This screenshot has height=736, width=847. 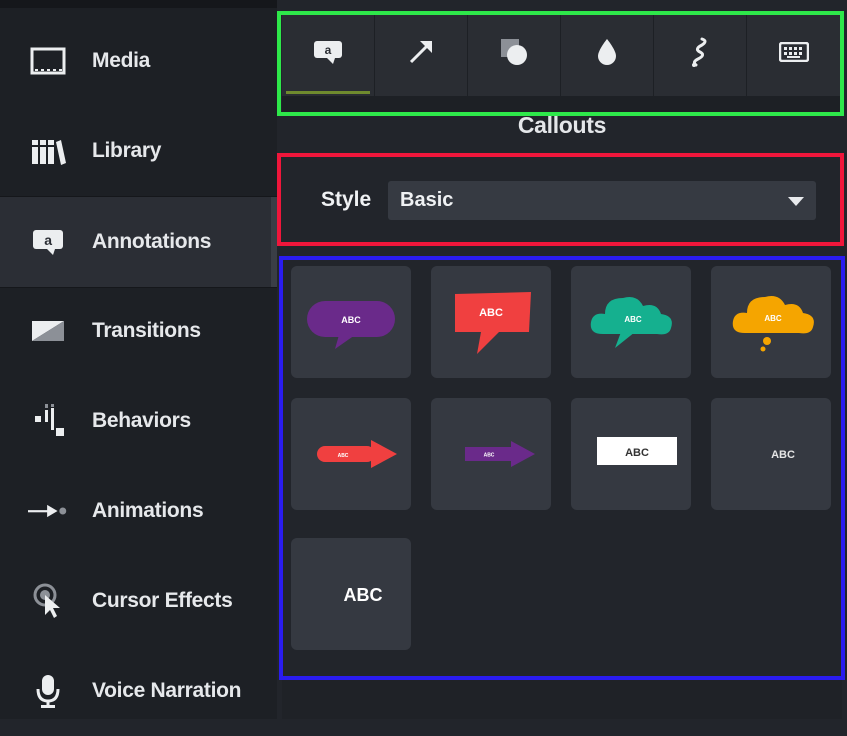 What do you see at coordinates (152, 241) in the screenshot?
I see `sidebar-item-label: Annotations` at bounding box center [152, 241].